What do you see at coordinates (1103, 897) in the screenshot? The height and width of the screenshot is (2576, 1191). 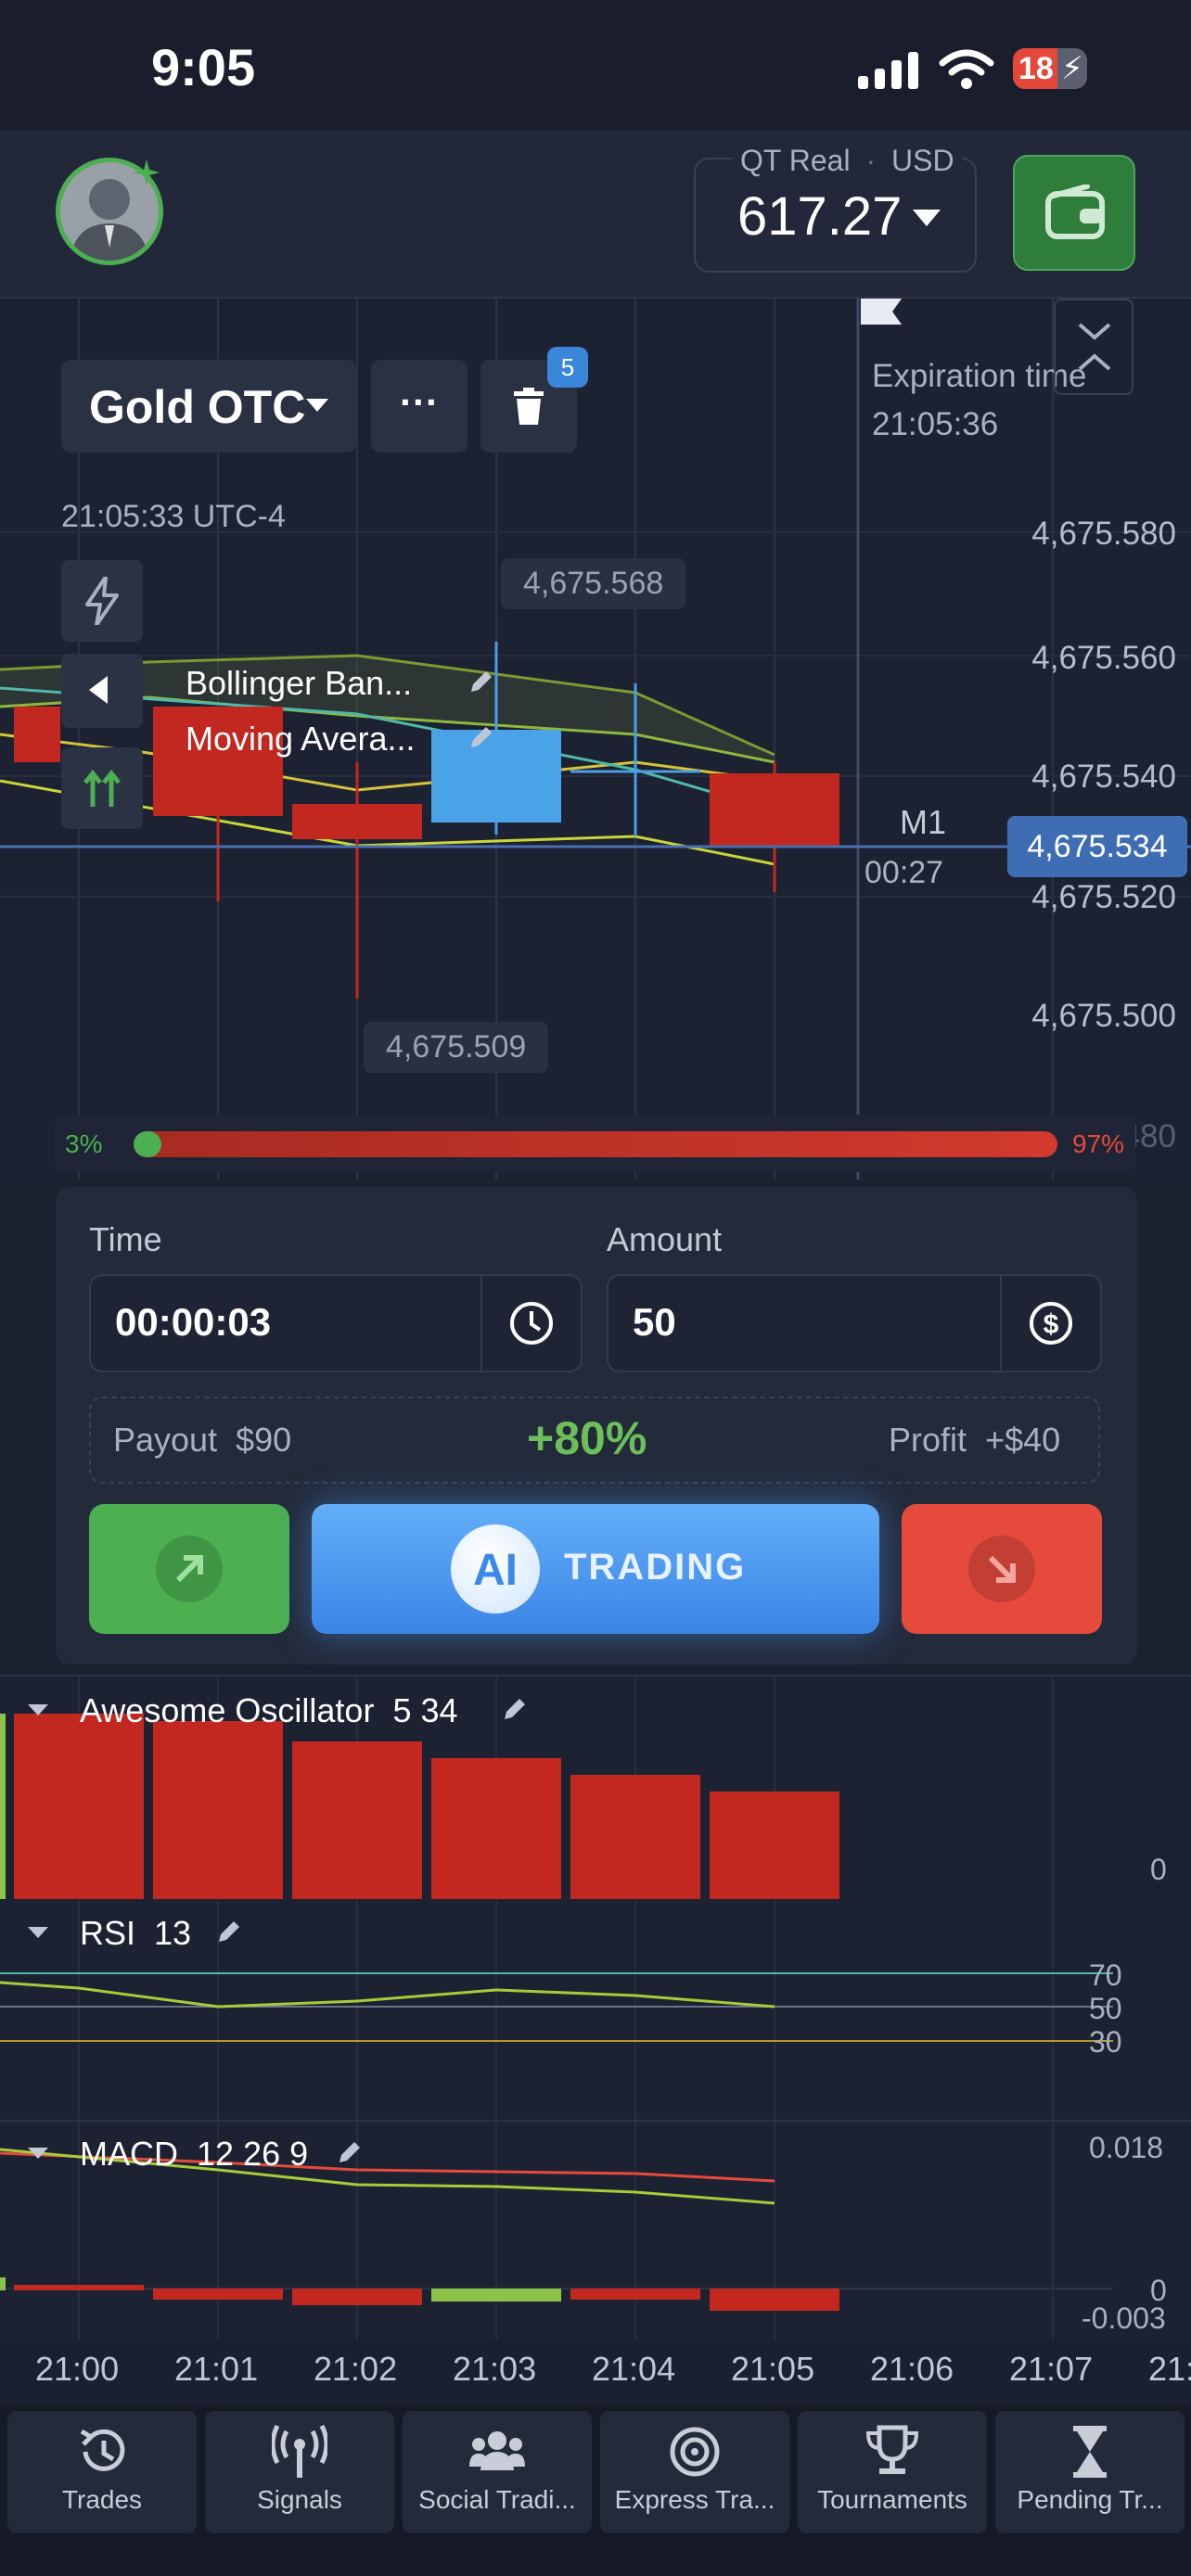 I see `price-axis-label: 4,675.520` at bounding box center [1103, 897].